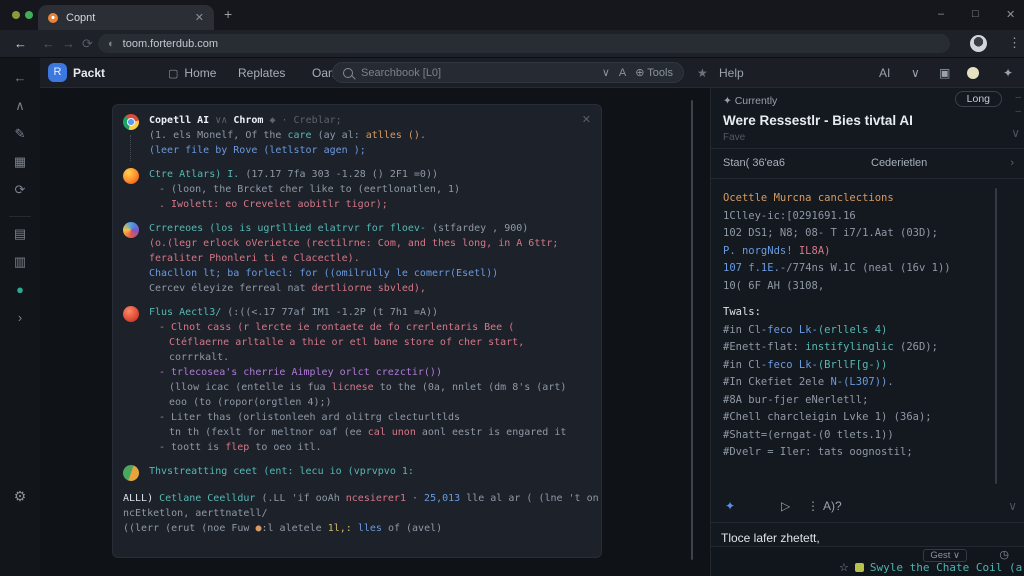 The image size is (1024, 576). I want to click on total-line: #in Cl-feco Lk-(erllels 4), so click(860, 331).